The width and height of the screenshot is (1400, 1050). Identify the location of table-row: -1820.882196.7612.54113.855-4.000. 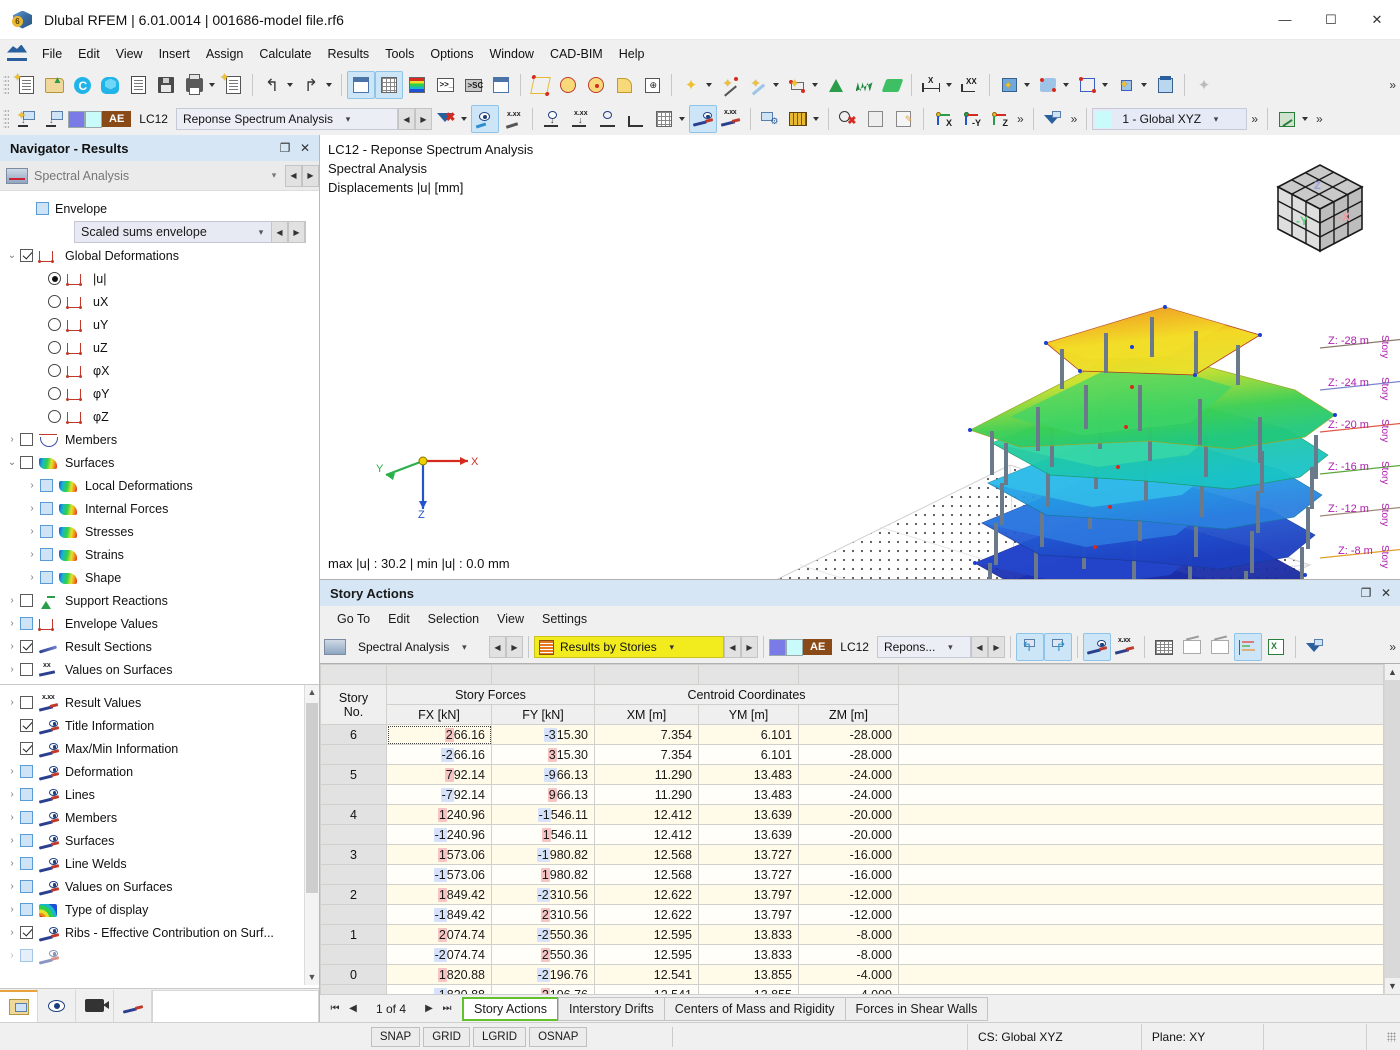
(852, 989).